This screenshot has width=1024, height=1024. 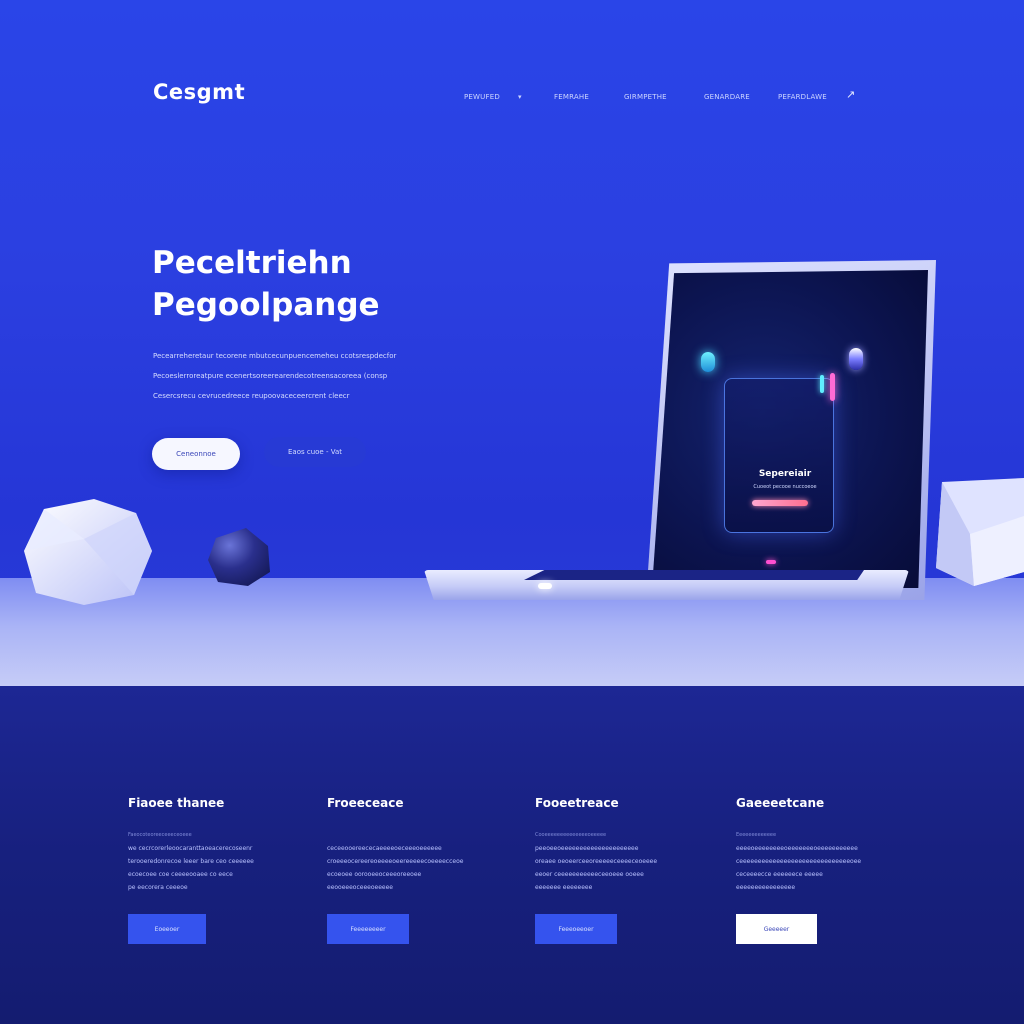 I want to click on feature-title: Gaeeeetcane, so click(x=780, y=803).